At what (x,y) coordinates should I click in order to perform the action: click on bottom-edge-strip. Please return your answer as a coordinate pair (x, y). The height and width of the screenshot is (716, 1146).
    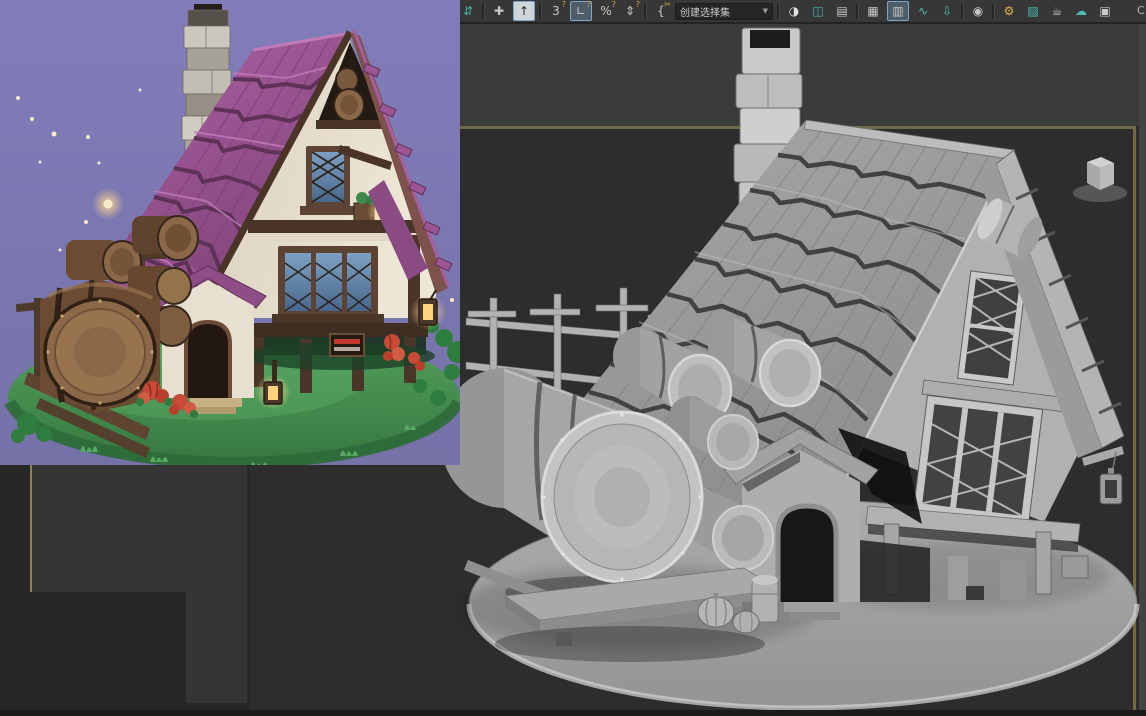
    Looking at the image, I should click on (573, 713).